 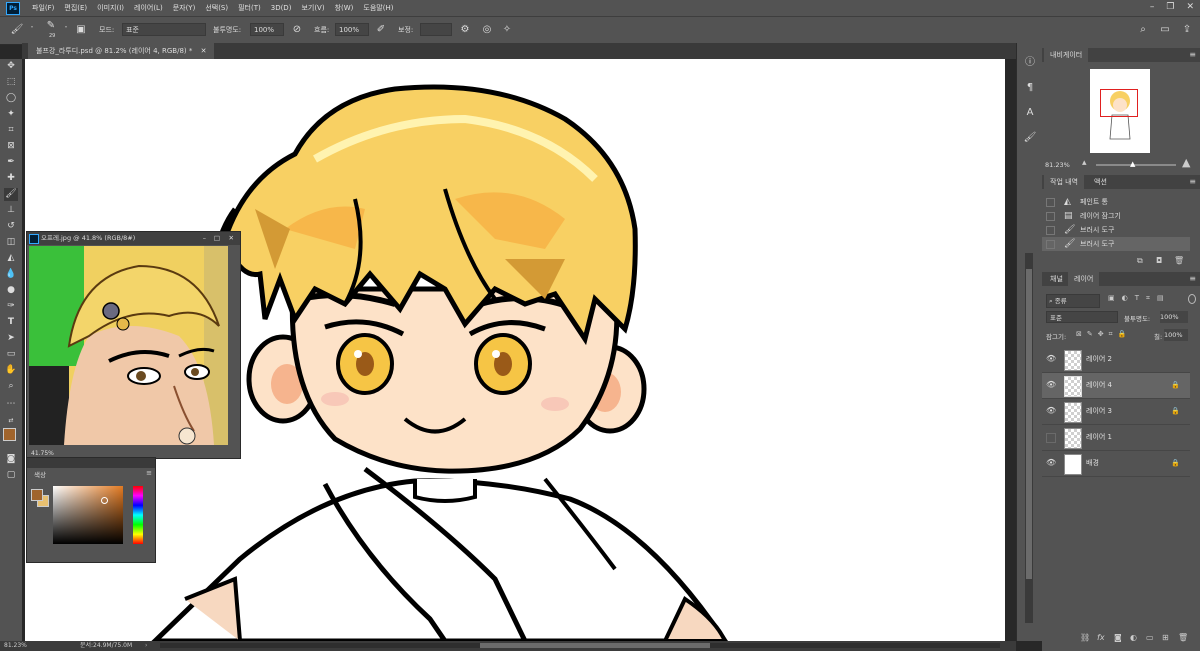 I want to click on frame-tool-icon: ⊠, so click(x=11, y=146).